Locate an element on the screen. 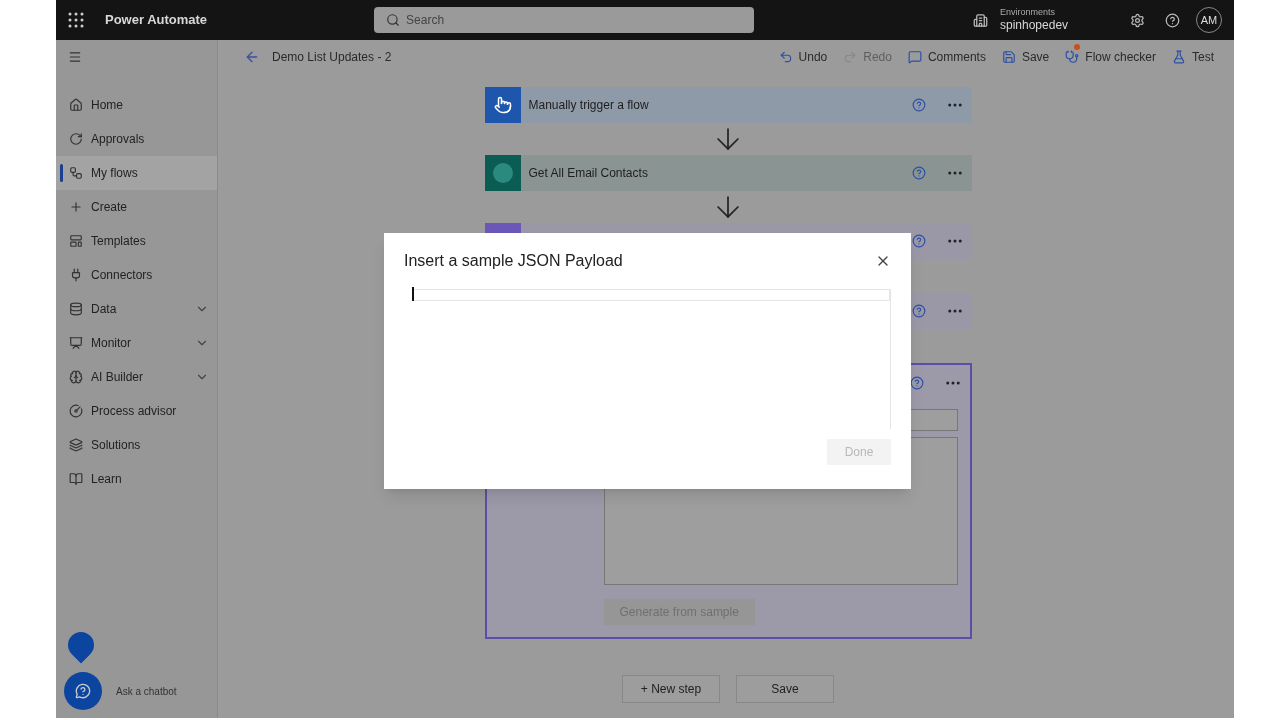 This screenshot has height=720, width=1280. sidebar-item: Process advisor is located at coordinates (136, 411).